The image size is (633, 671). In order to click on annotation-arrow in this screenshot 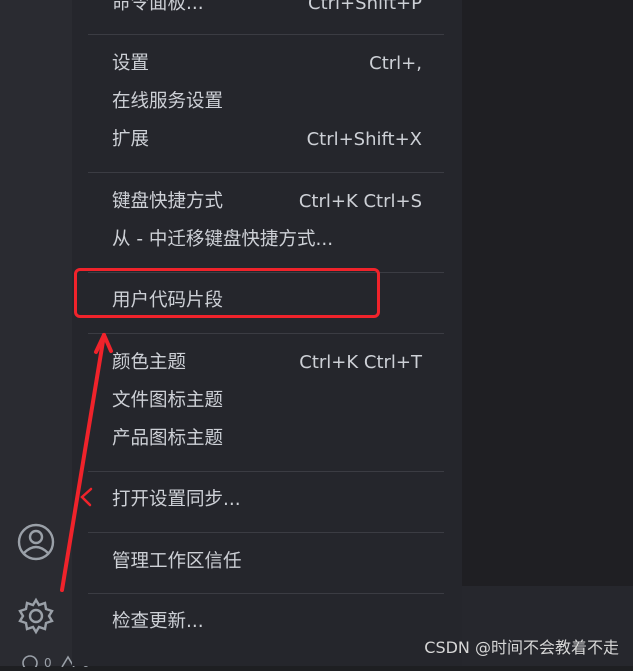, I will do `click(86, 462)`.